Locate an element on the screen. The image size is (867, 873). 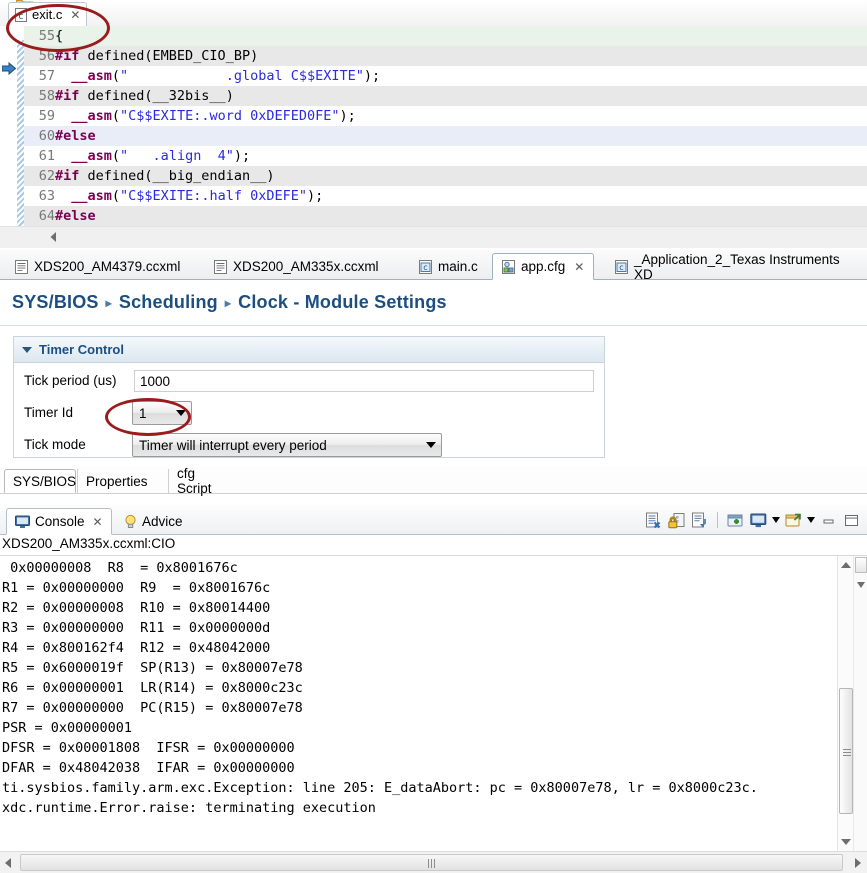
code-line: 56#if defined(EMBED_CIO_BP) is located at coordinates (445, 56).